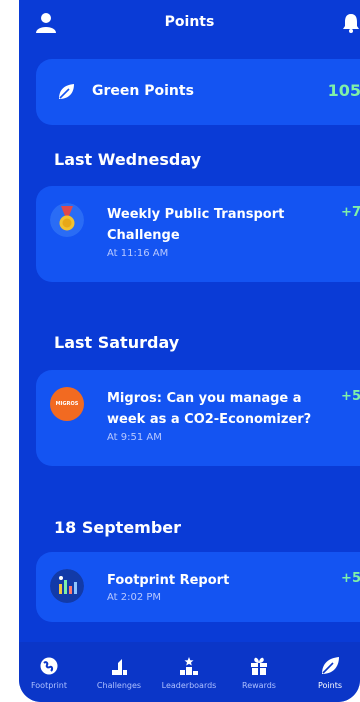 Image resolution: width=360 pixels, height=702 pixels. I want to click on entry-time: At 9:51 AM, so click(134, 437).